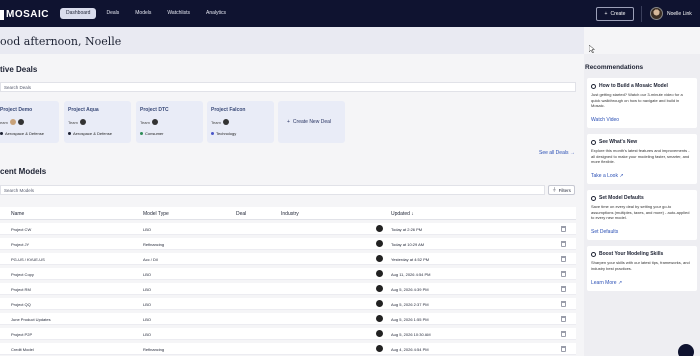  I want to click on model-name: Project CW, so click(21, 229).